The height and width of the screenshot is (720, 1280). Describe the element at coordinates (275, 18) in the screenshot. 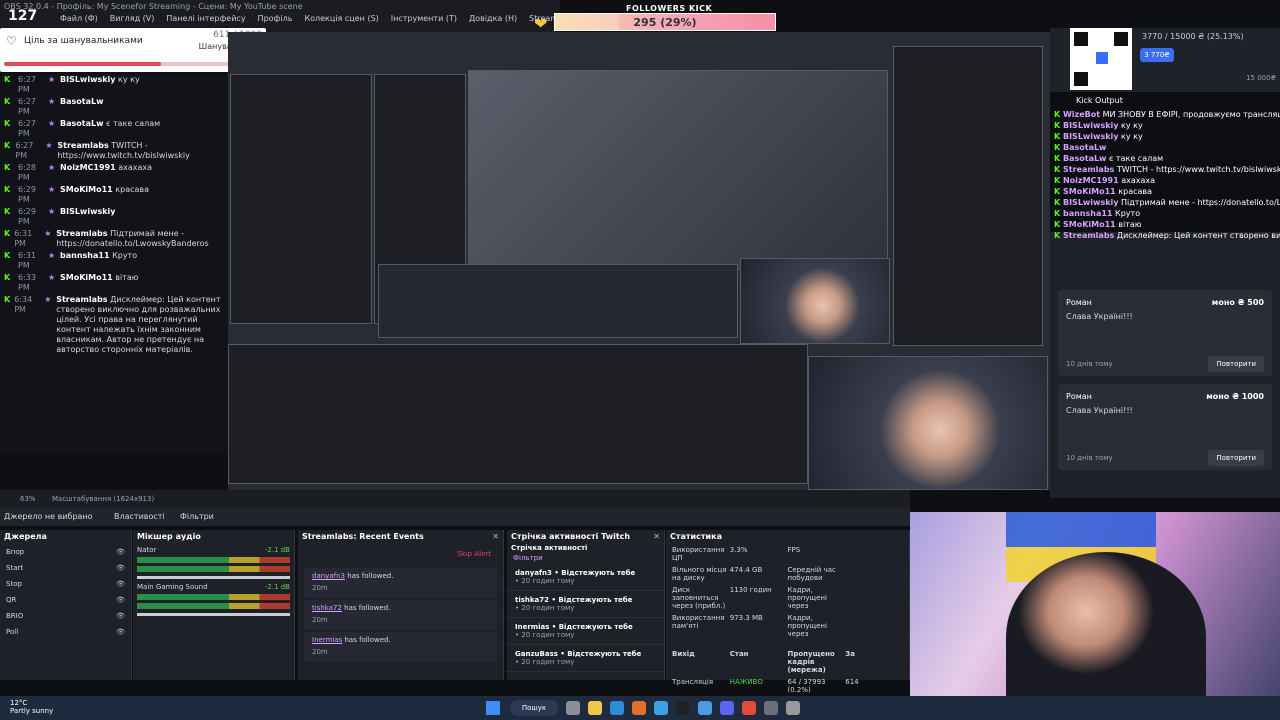

I see `menu-profile: Профіль` at that location.